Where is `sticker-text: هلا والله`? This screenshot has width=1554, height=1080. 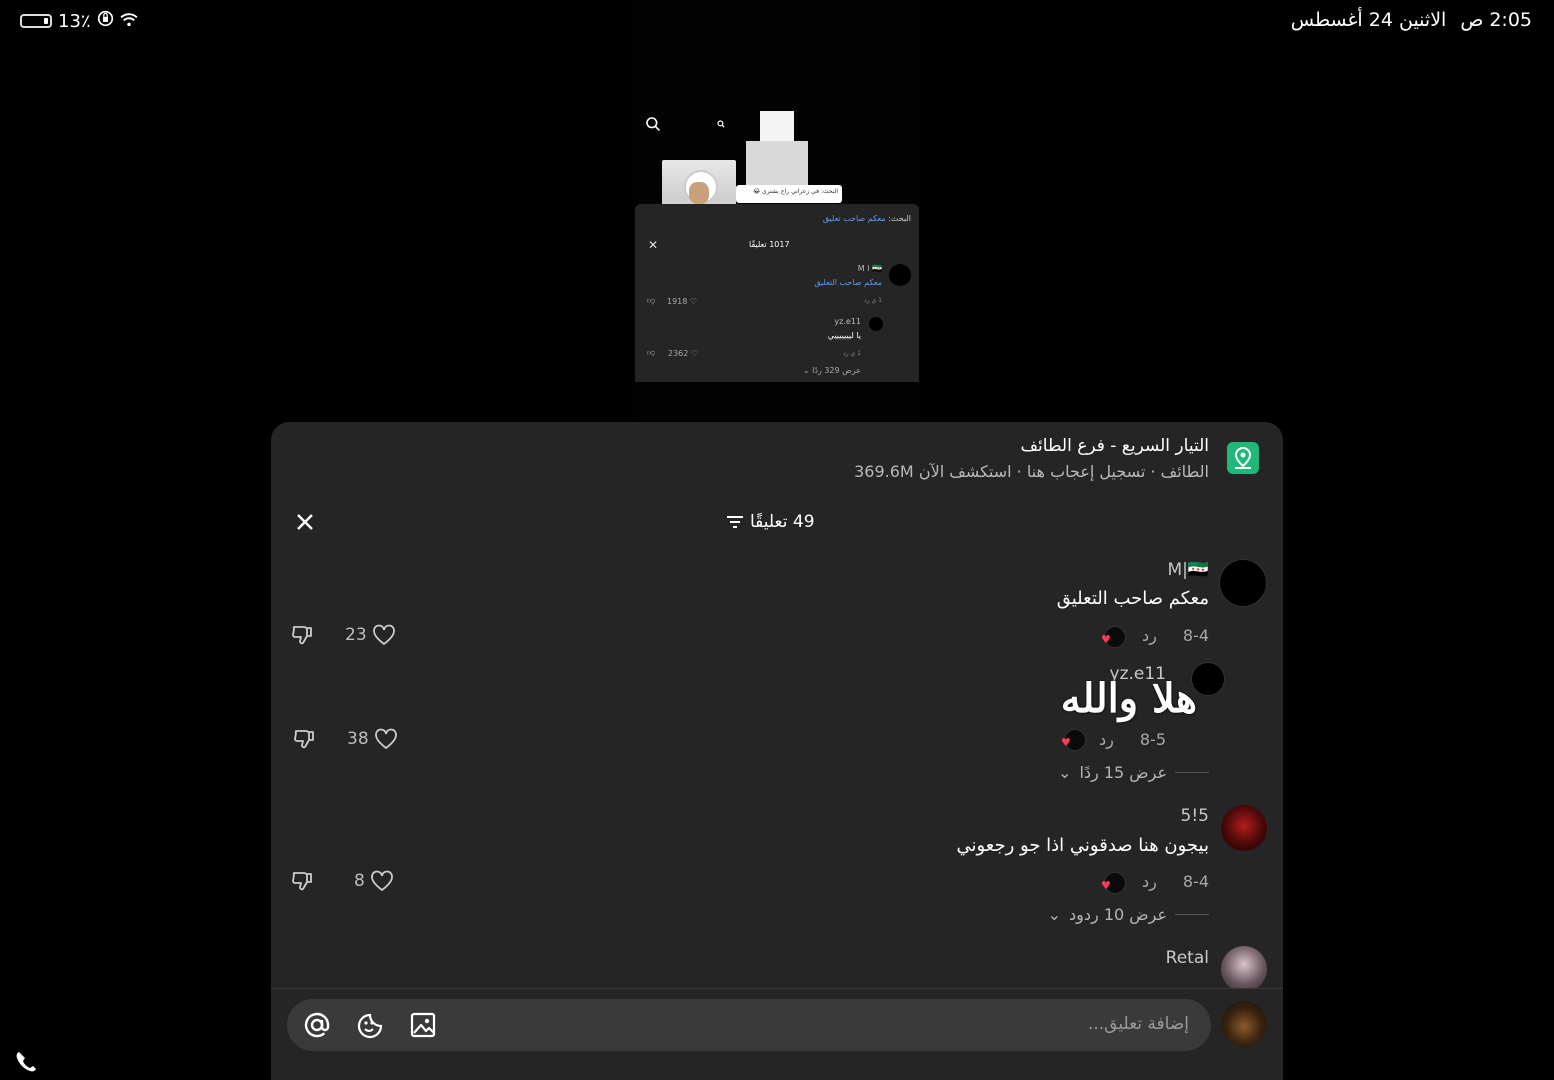
sticker-text: هلا والله is located at coordinates (1128, 698).